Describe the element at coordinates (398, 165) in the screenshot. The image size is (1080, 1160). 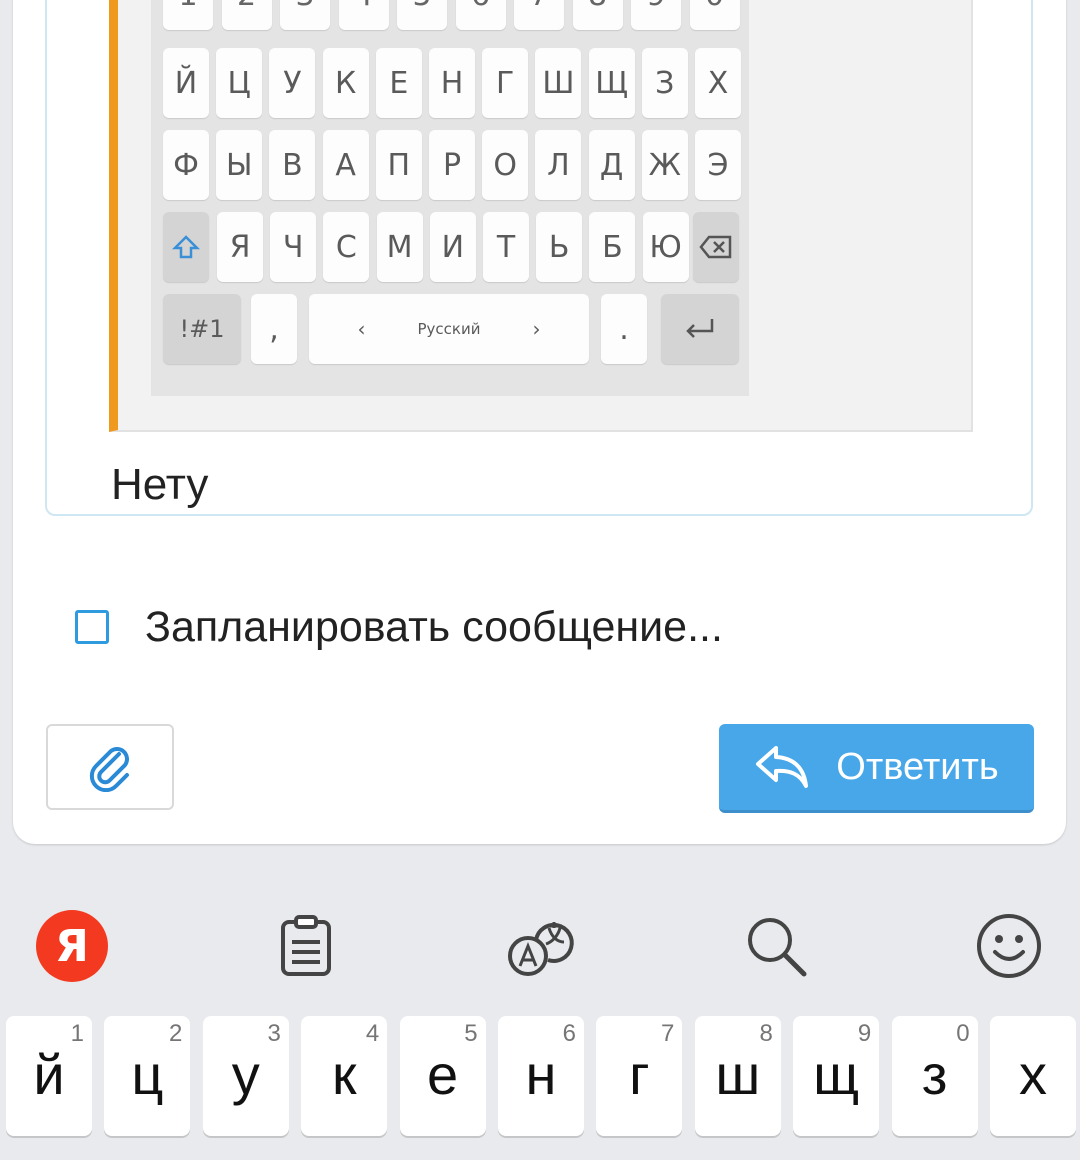
I see `screenshot-letter-key: П` at that location.